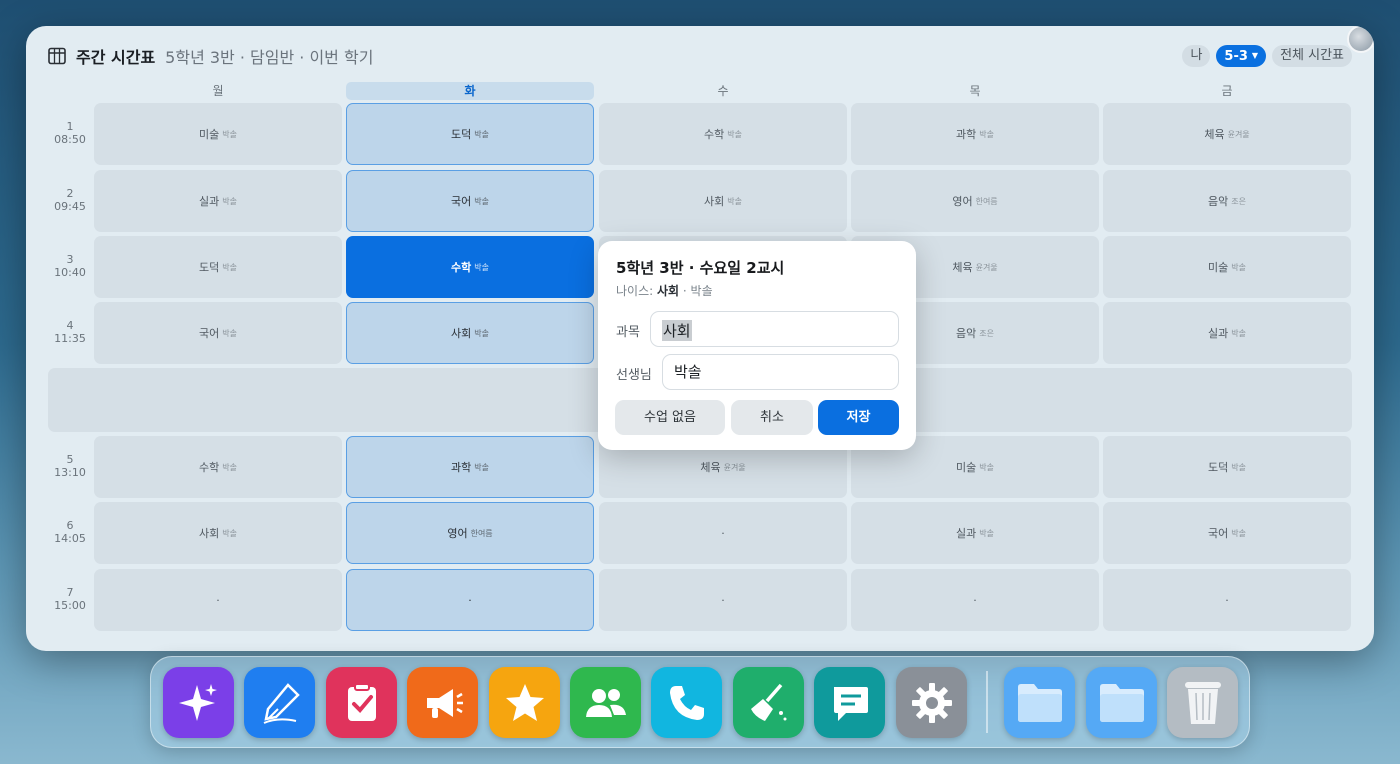  Describe the element at coordinates (116, 57) in the screenshot. I see `page-title: 주간 시간표` at that location.